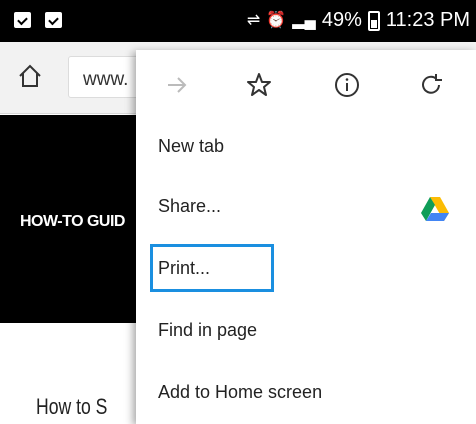 This screenshot has height=424, width=476. Describe the element at coordinates (306, 147) in the screenshot. I see `menu-item-new-tab: New tab` at that location.